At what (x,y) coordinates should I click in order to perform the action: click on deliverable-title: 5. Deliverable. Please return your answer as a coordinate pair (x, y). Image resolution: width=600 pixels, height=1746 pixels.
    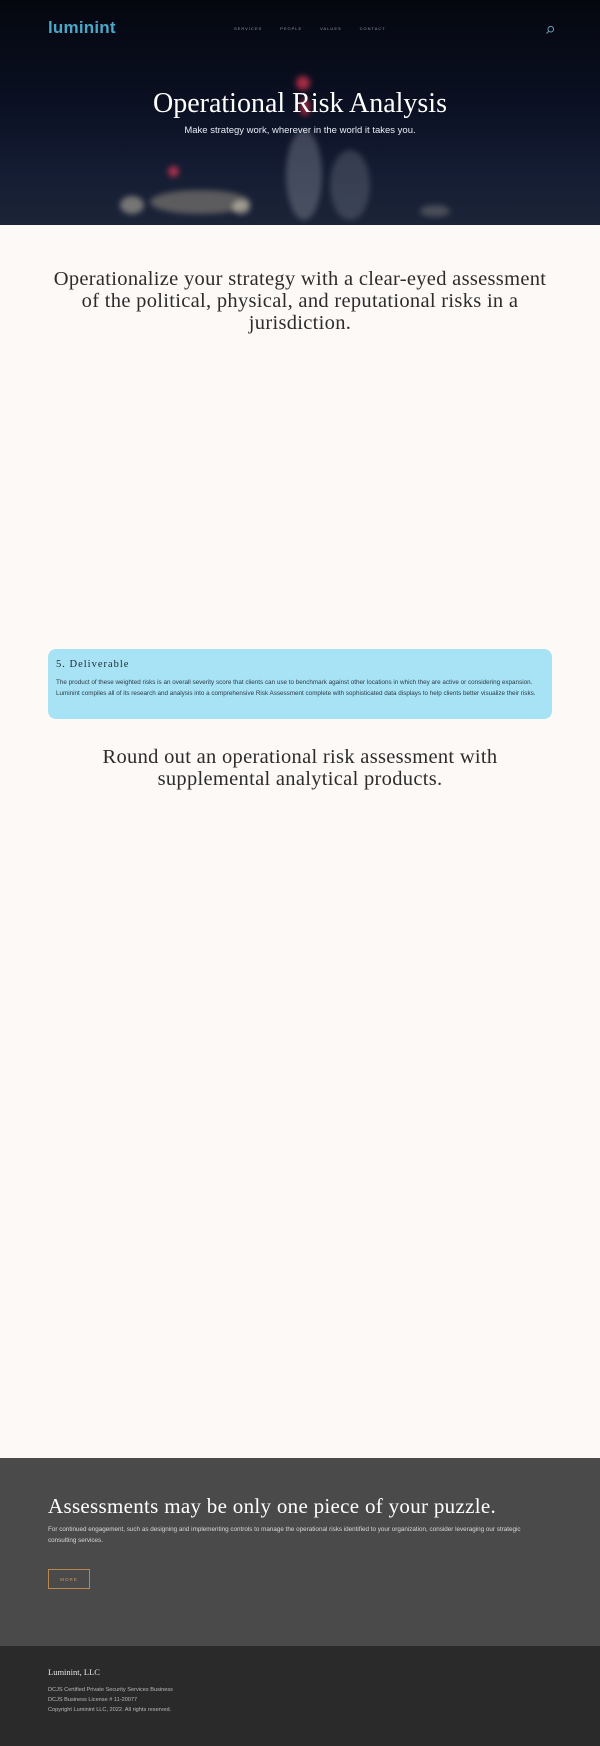
    Looking at the image, I should click on (93, 664).